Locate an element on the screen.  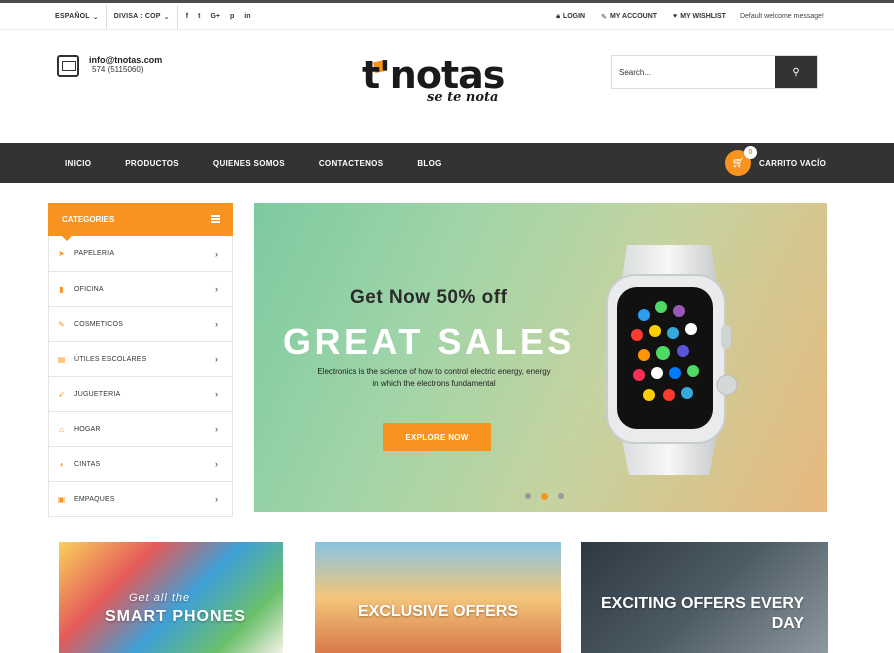
cart: 🛒︎ 0 CARRITO VACÍO is located at coordinates (776, 161).